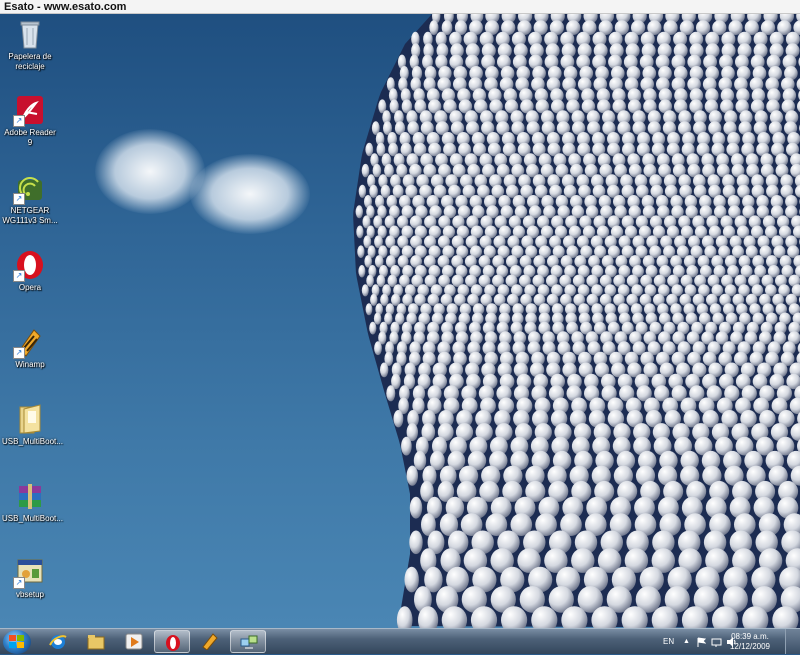 The image size is (800, 655). Describe the element at coordinates (30, 188) in the screenshot. I see `netgear-icon: ↗` at that location.